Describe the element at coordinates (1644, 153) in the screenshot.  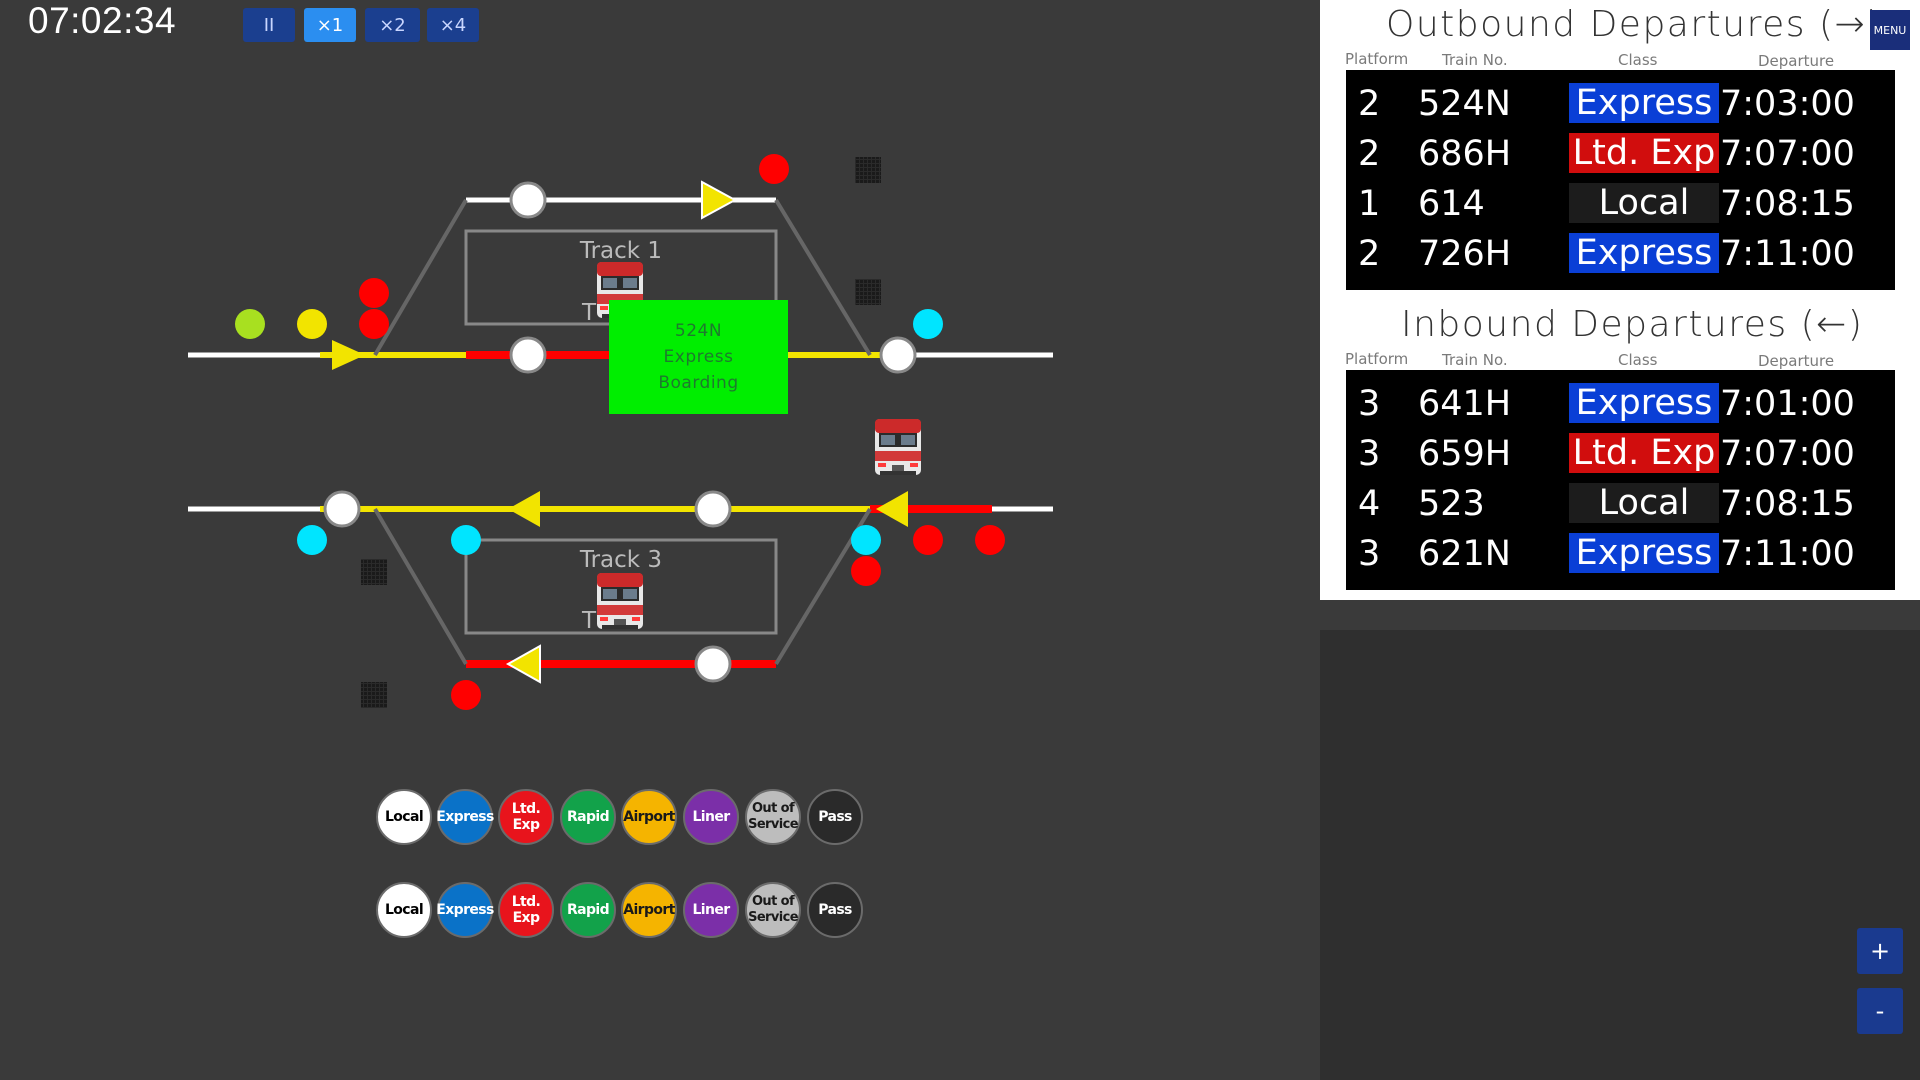
I see `outbound-row-class: Ltd. Exp` at that location.